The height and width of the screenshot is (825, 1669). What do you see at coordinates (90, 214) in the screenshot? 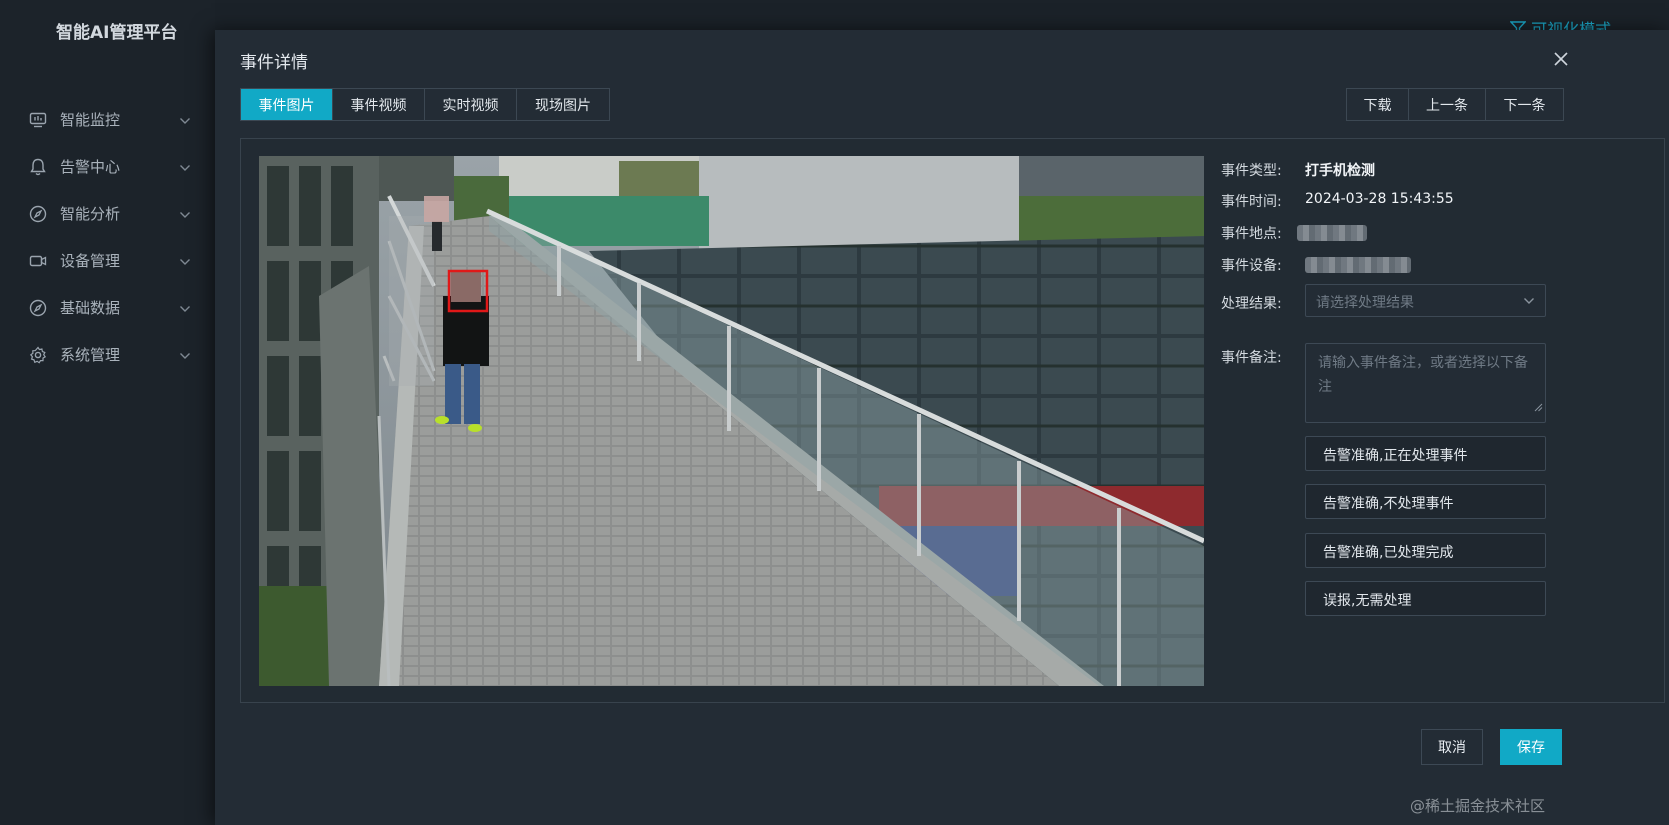
I see `sidebar-item-label: 智能分析` at bounding box center [90, 214].